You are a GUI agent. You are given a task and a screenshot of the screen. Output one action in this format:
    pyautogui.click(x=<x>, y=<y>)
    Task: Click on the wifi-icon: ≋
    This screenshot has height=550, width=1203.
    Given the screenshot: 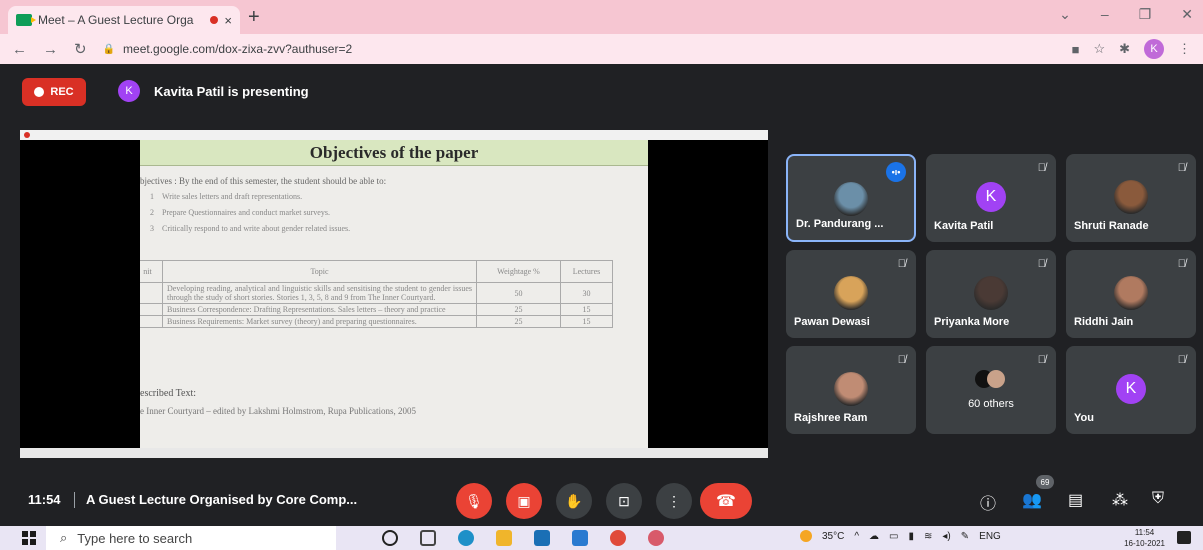 What is the action you would take?
    pyautogui.click(x=928, y=536)
    